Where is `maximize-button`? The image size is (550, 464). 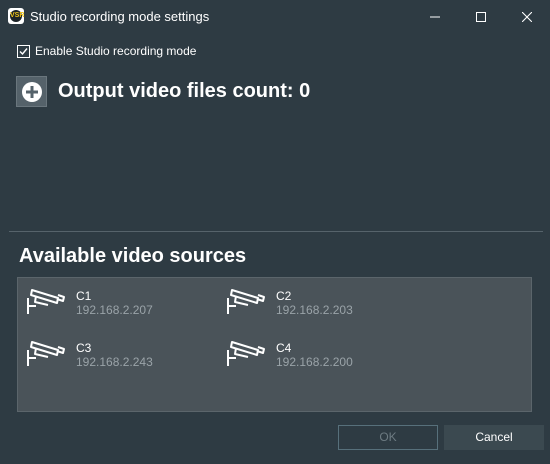
maximize-button is located at coordinates (481, 16).